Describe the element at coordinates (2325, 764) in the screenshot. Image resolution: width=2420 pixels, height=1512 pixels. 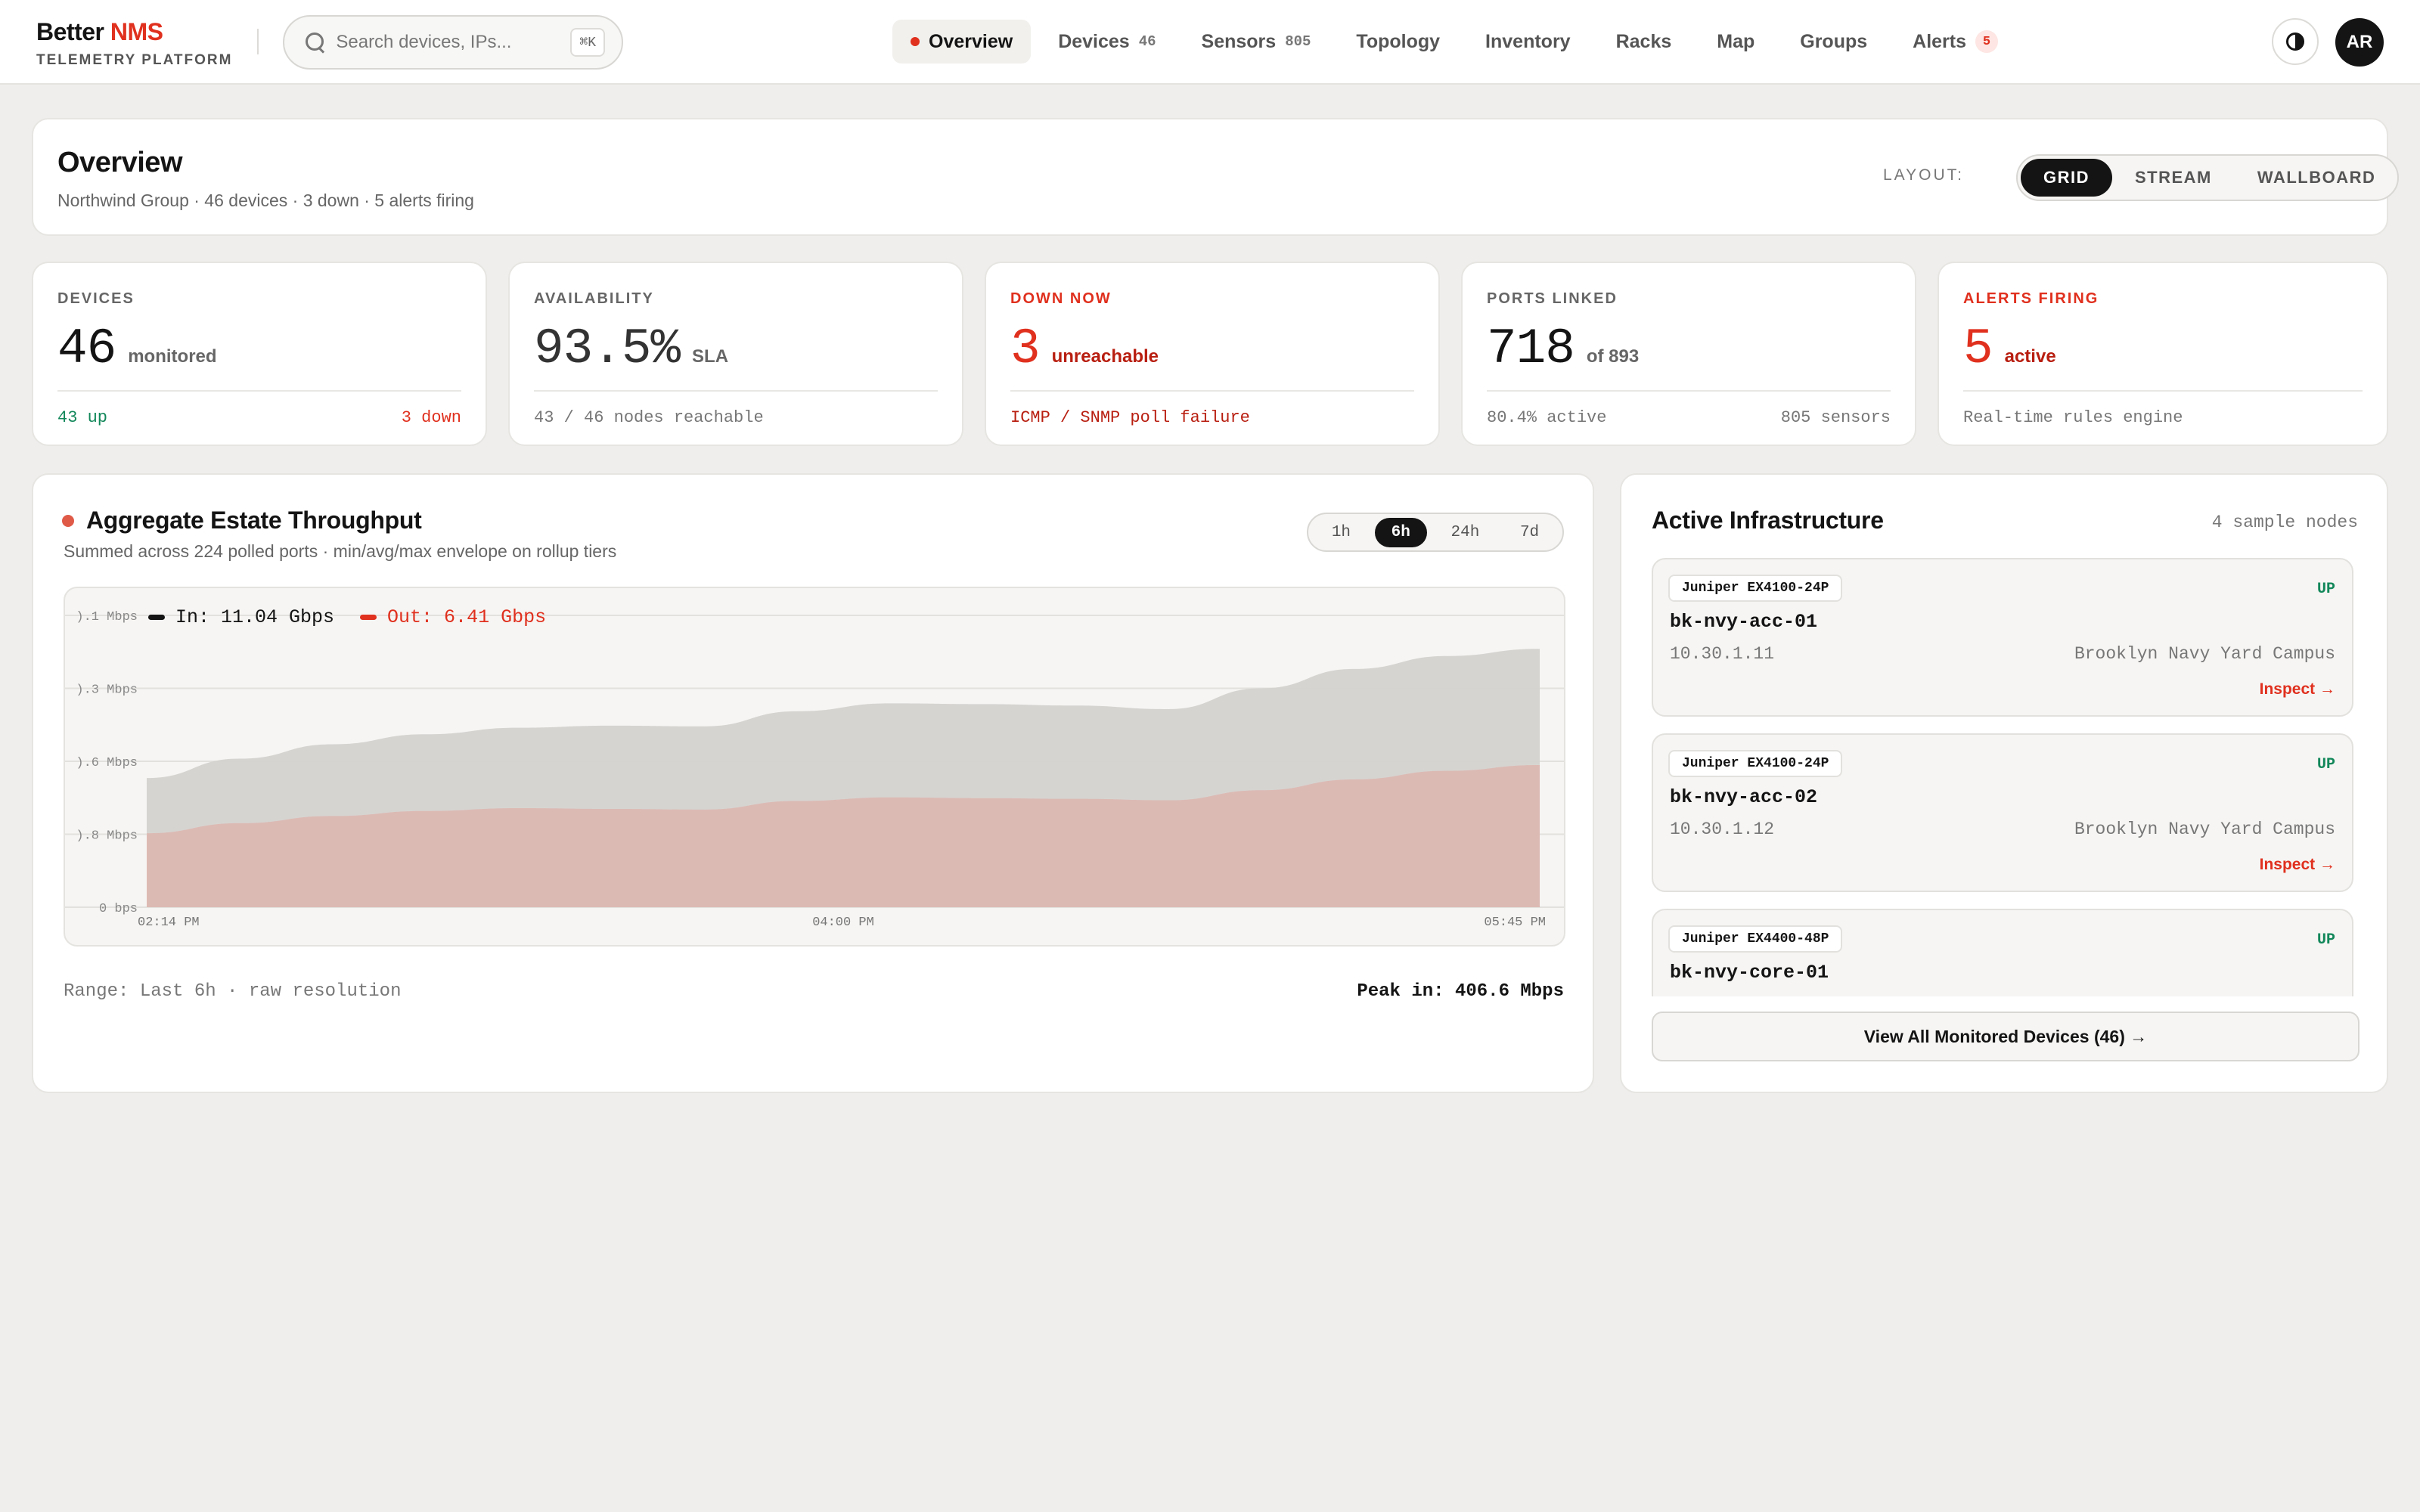
I see `node-status-badge: UP` at that location.